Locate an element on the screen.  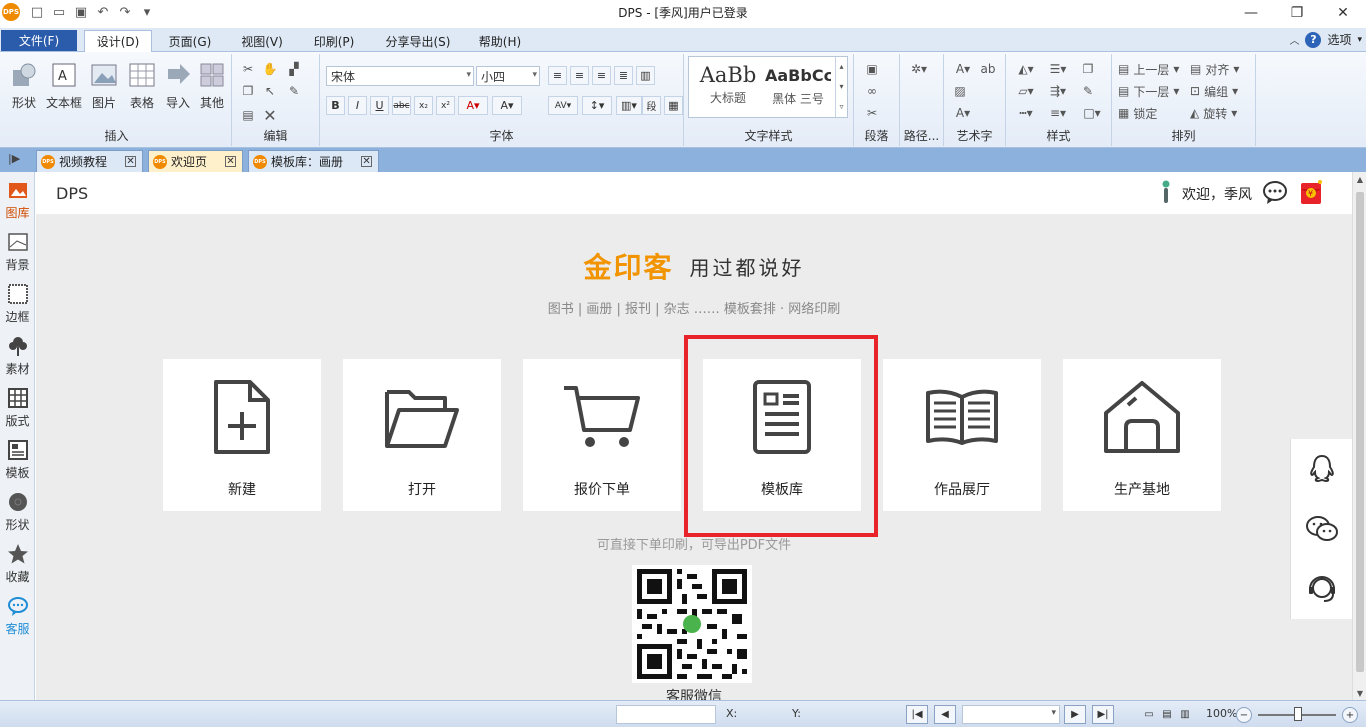
first-page-icon: |◀ is located at coordinates (917, 714).